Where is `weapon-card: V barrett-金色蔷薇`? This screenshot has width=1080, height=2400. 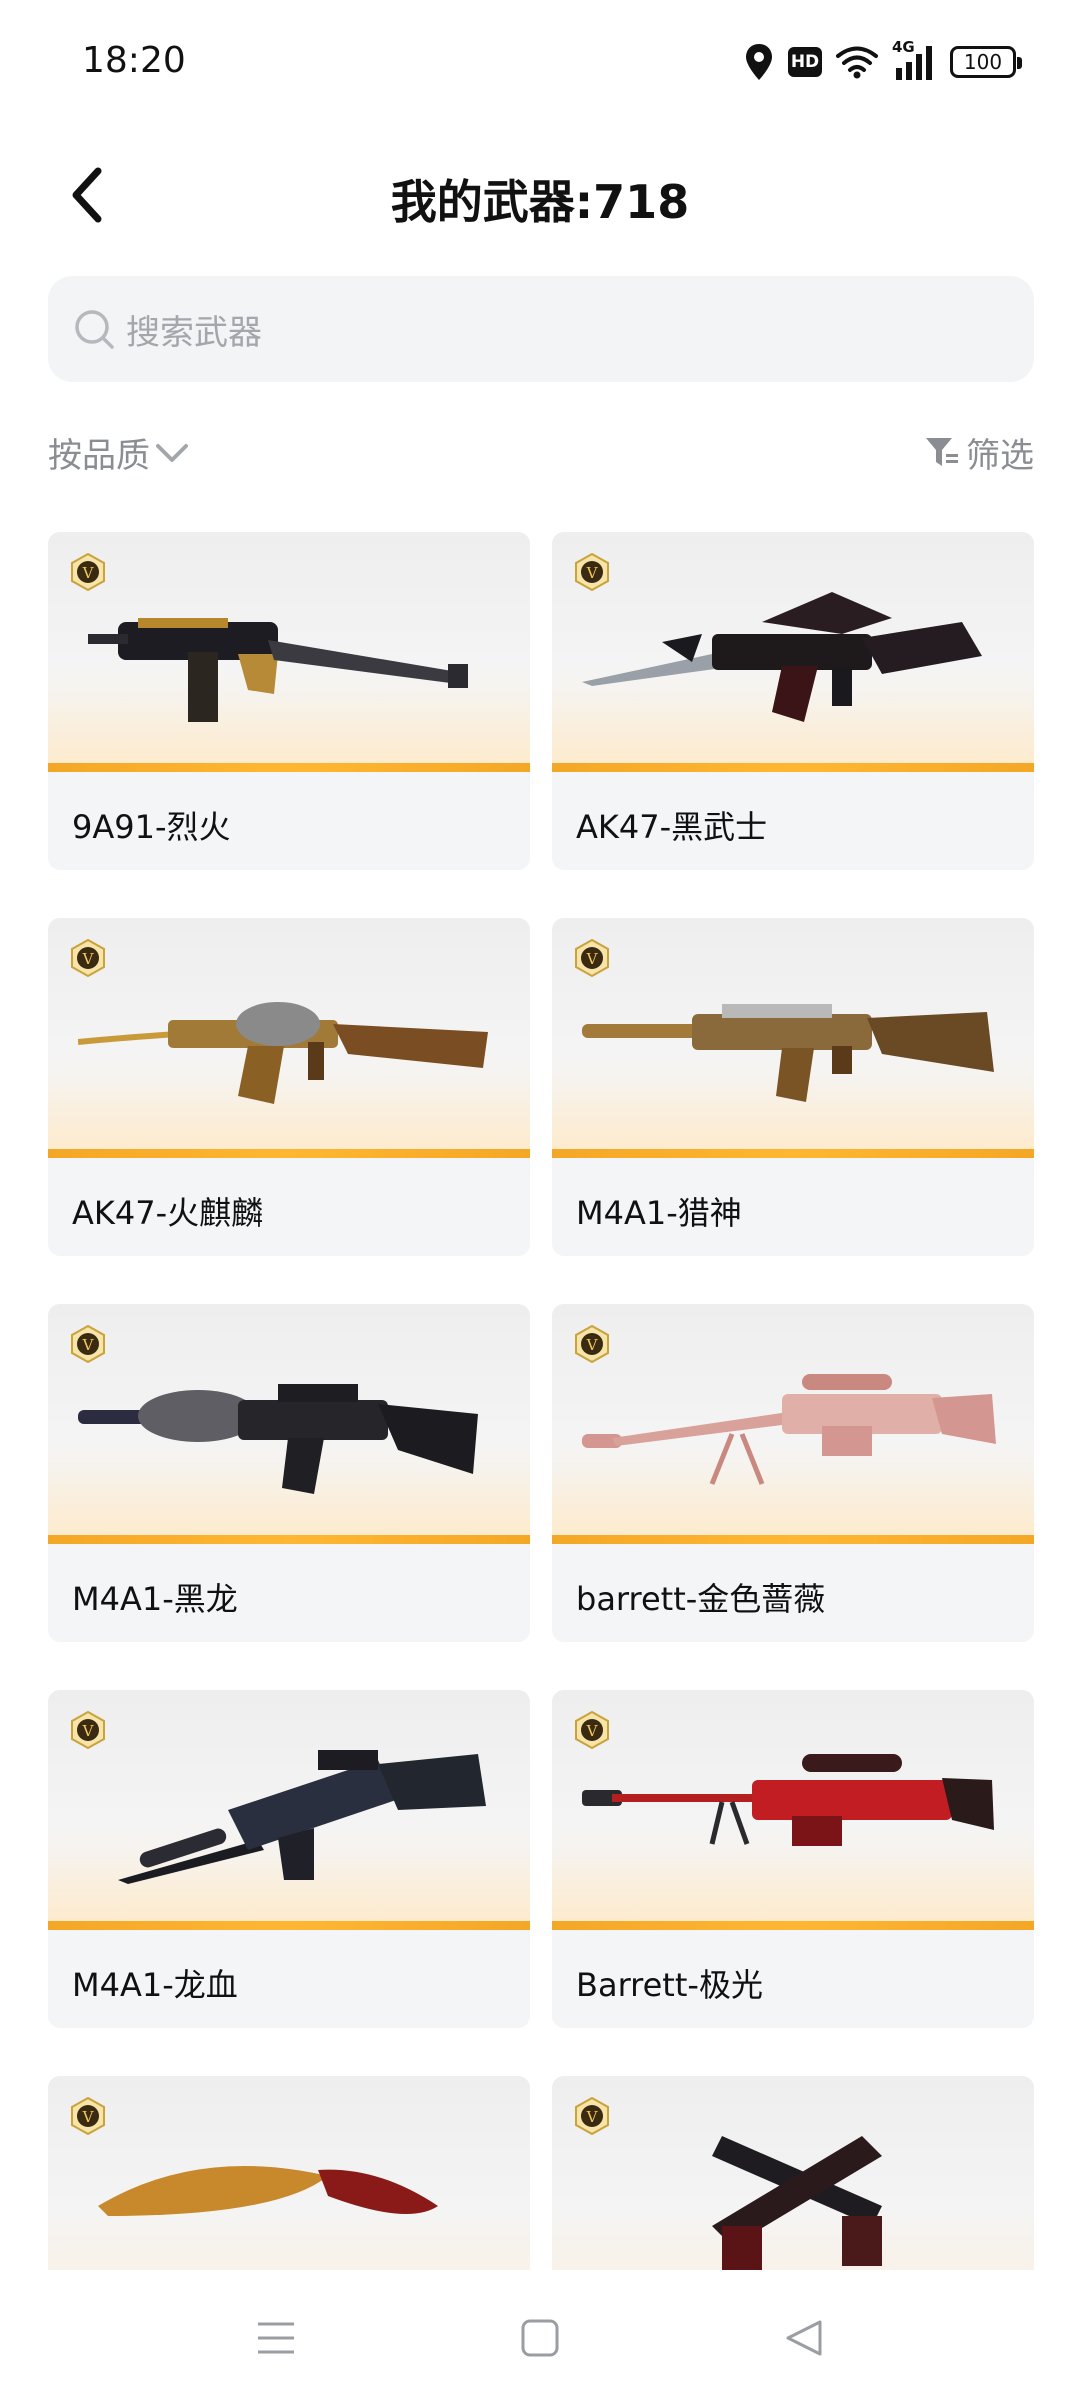 weapon-card: V barrett-金色蔷薇 is located at coordinates (793, 1473).